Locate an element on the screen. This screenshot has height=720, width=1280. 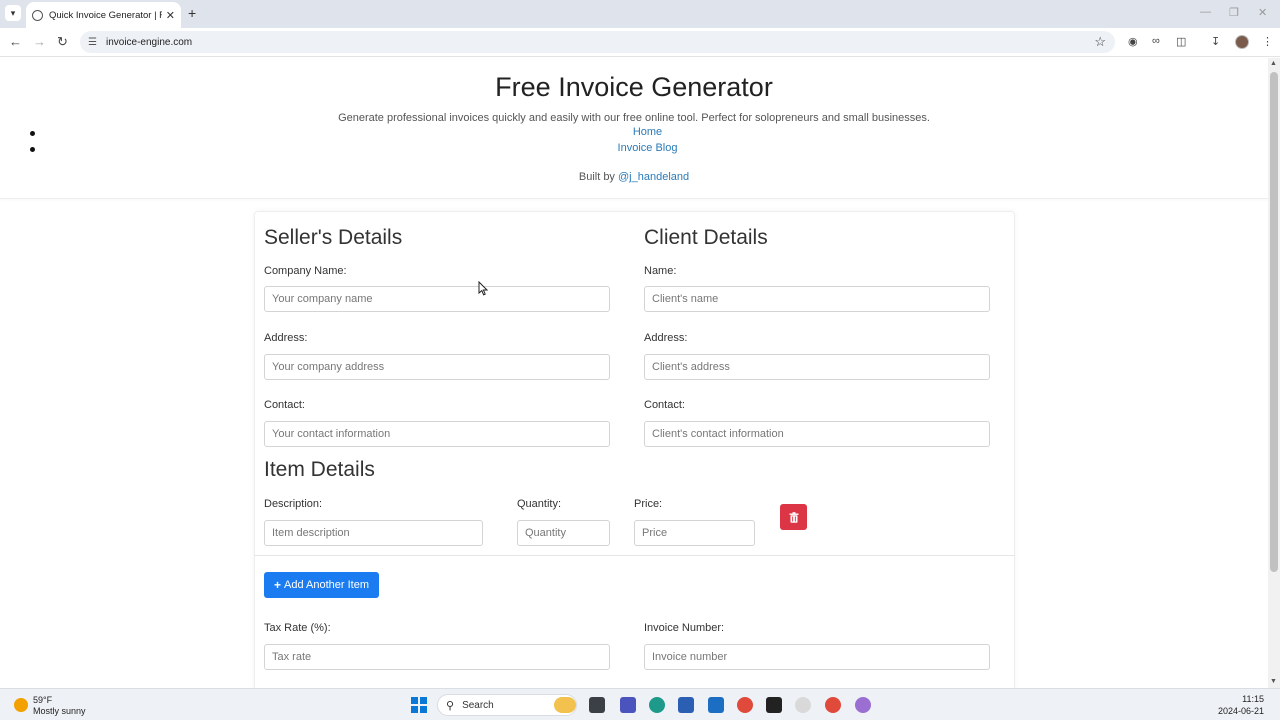
client-name-label: Name: is located at coordinates (660, 271).